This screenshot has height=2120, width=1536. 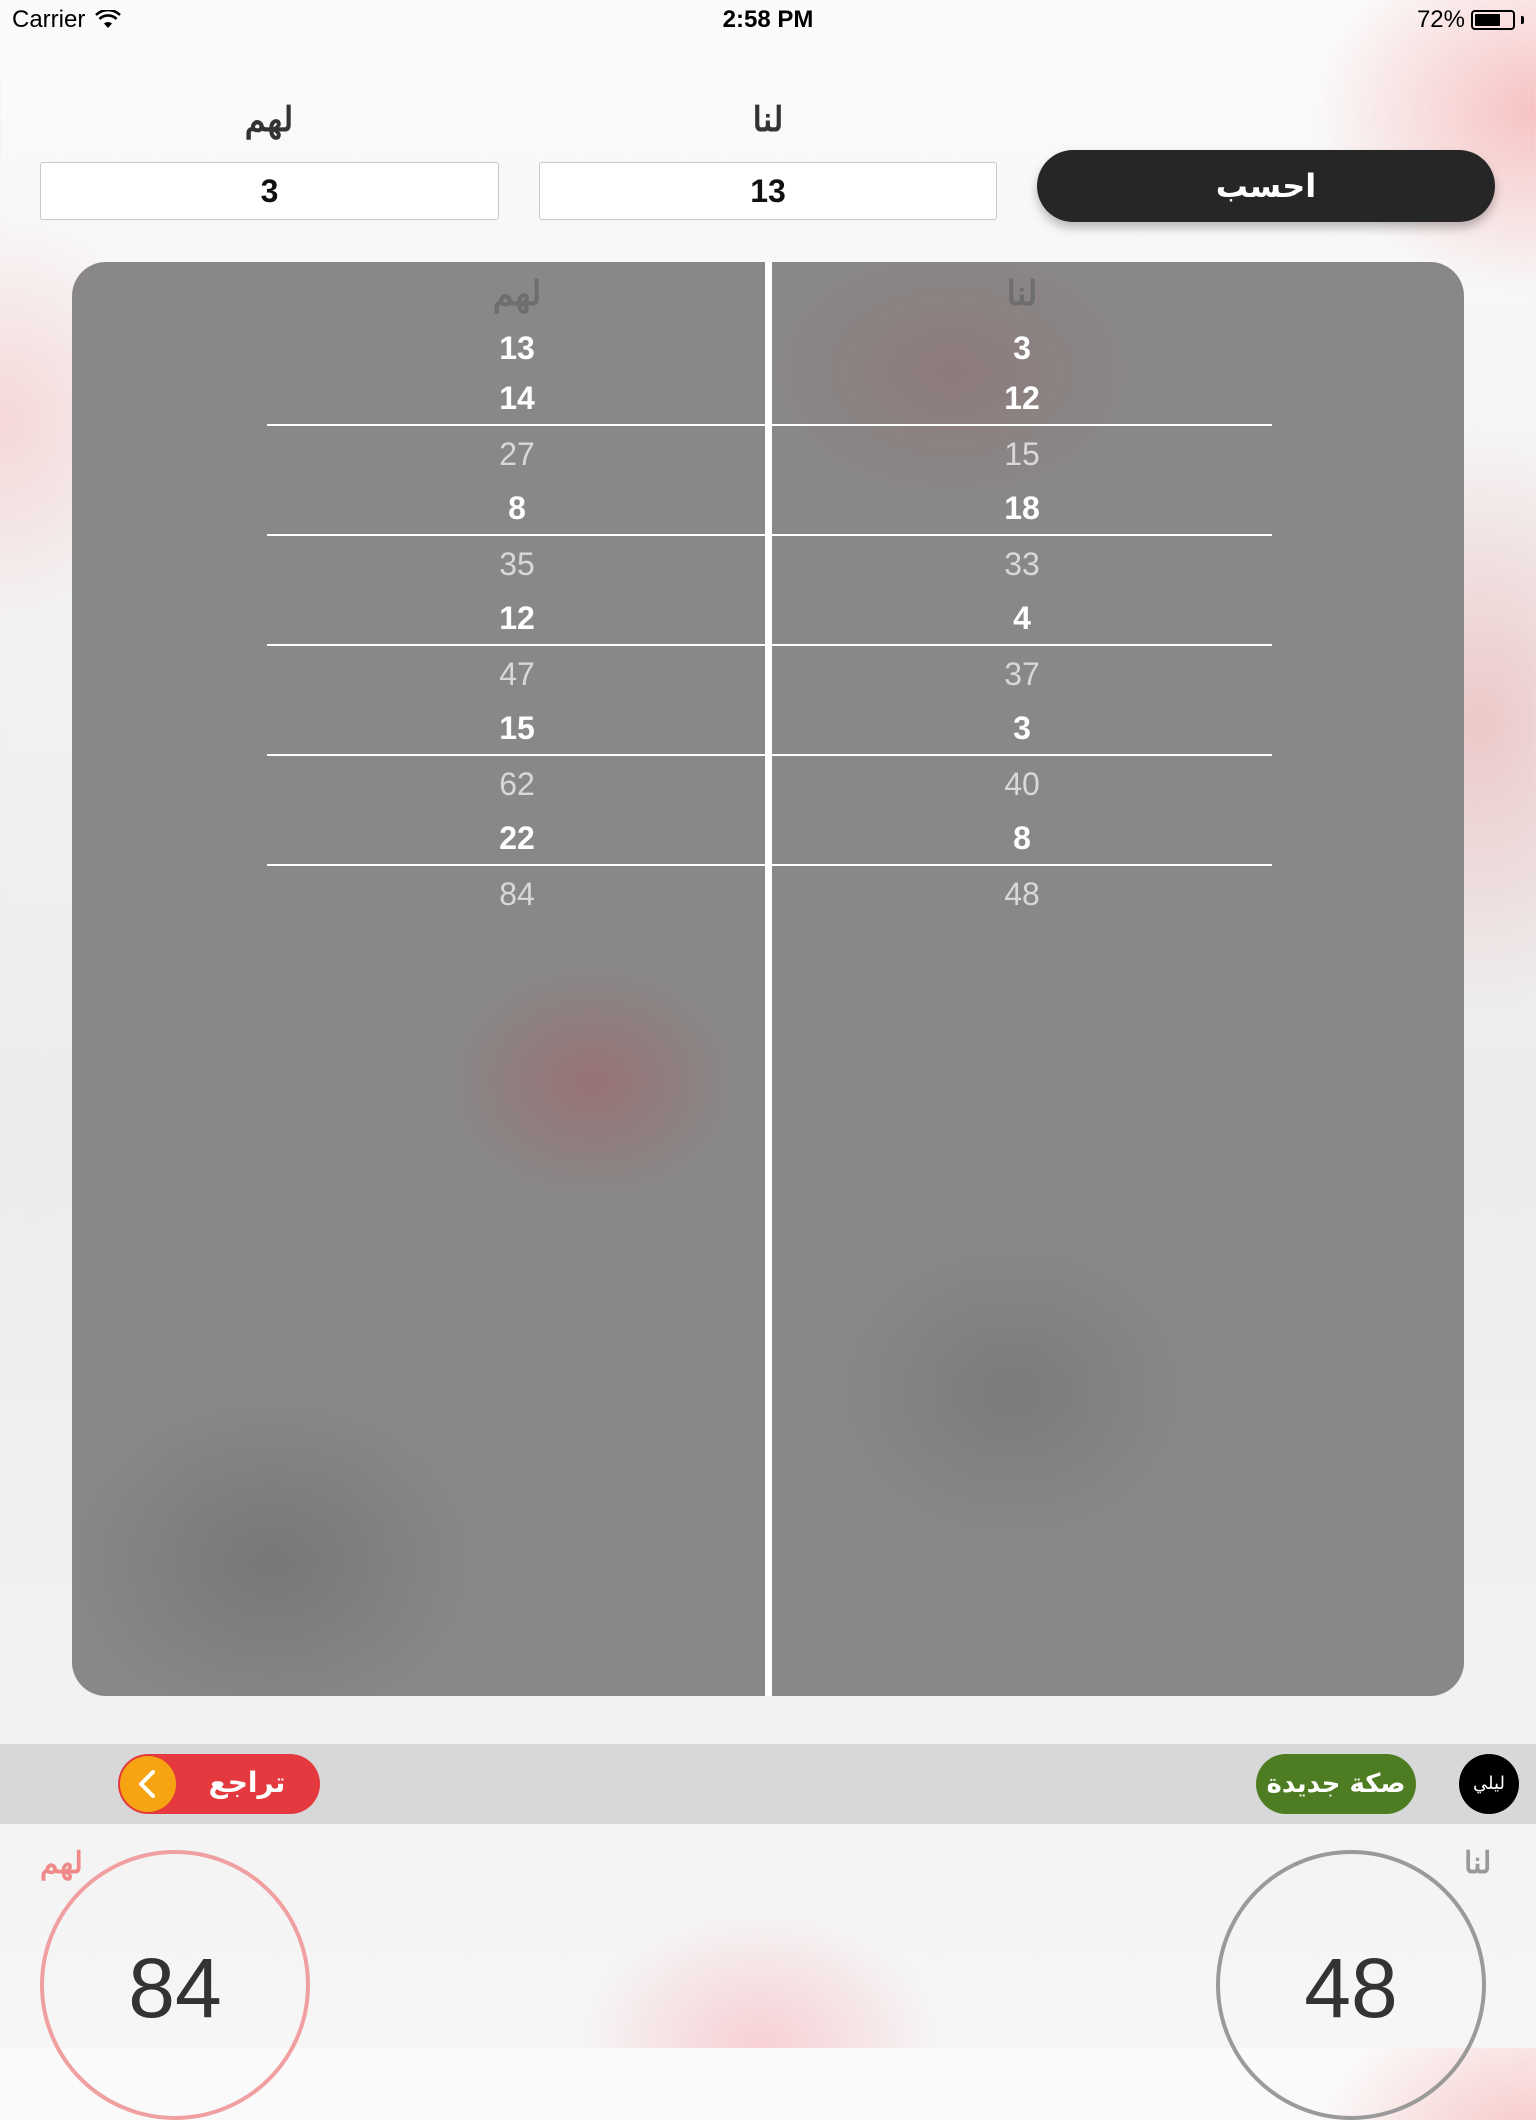 What do you see at coordinates (517, 894) in the screenshot?
I see `them-running-total: 84` at bounding box center [517, 894].